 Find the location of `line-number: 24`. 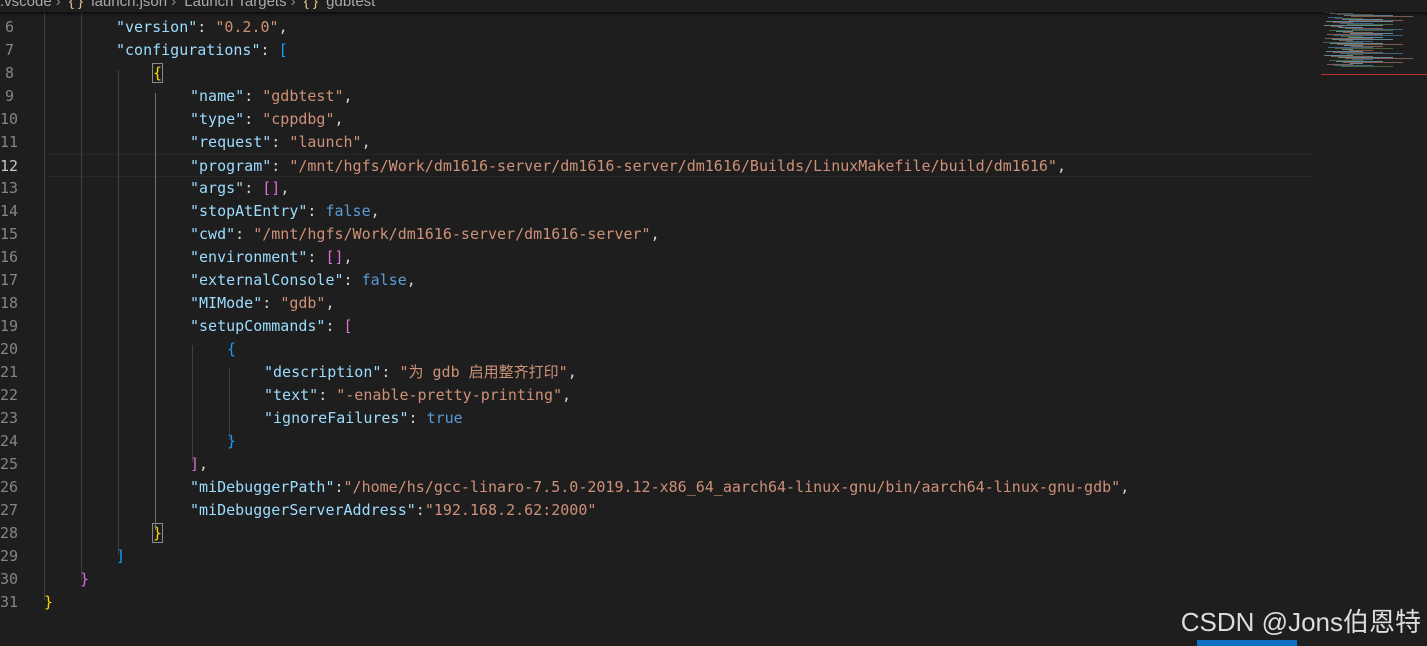

line-number: 24 is located at coordinates (9, 440).